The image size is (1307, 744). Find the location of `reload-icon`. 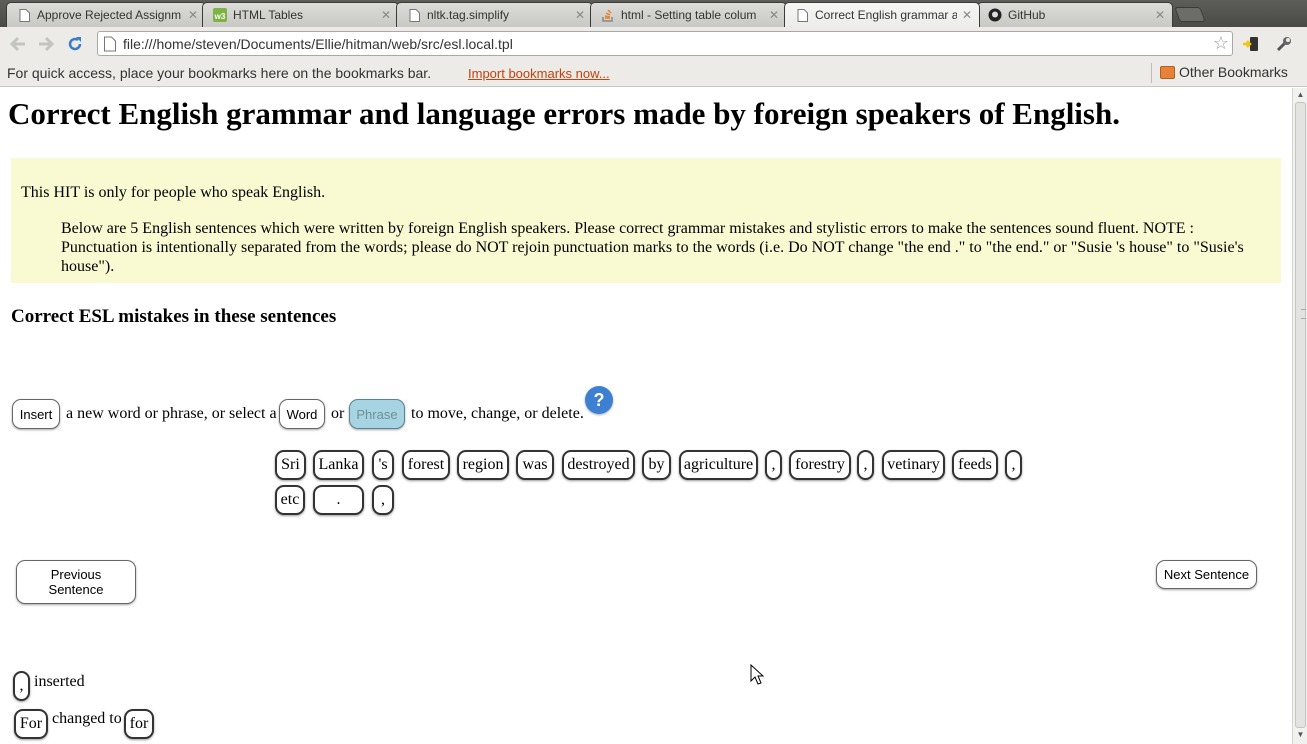

reload-icon is located at coordinates (75, 44).